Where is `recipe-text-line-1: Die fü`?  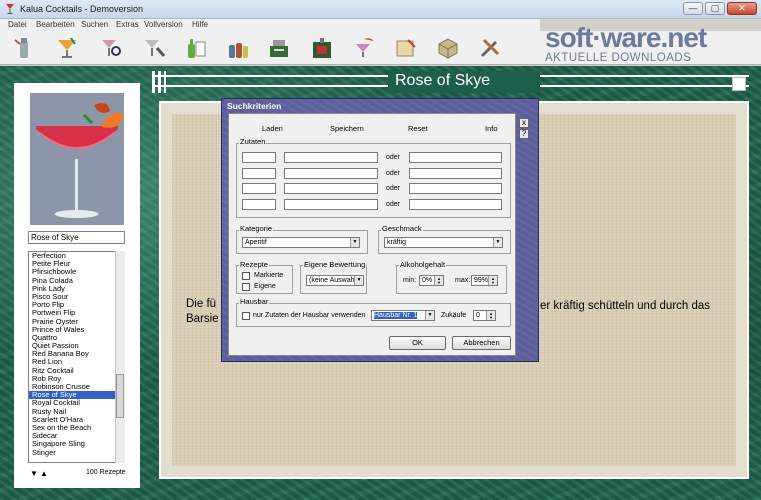 recipe-text-line-1: Die fü is located at coordinates (201, 304).